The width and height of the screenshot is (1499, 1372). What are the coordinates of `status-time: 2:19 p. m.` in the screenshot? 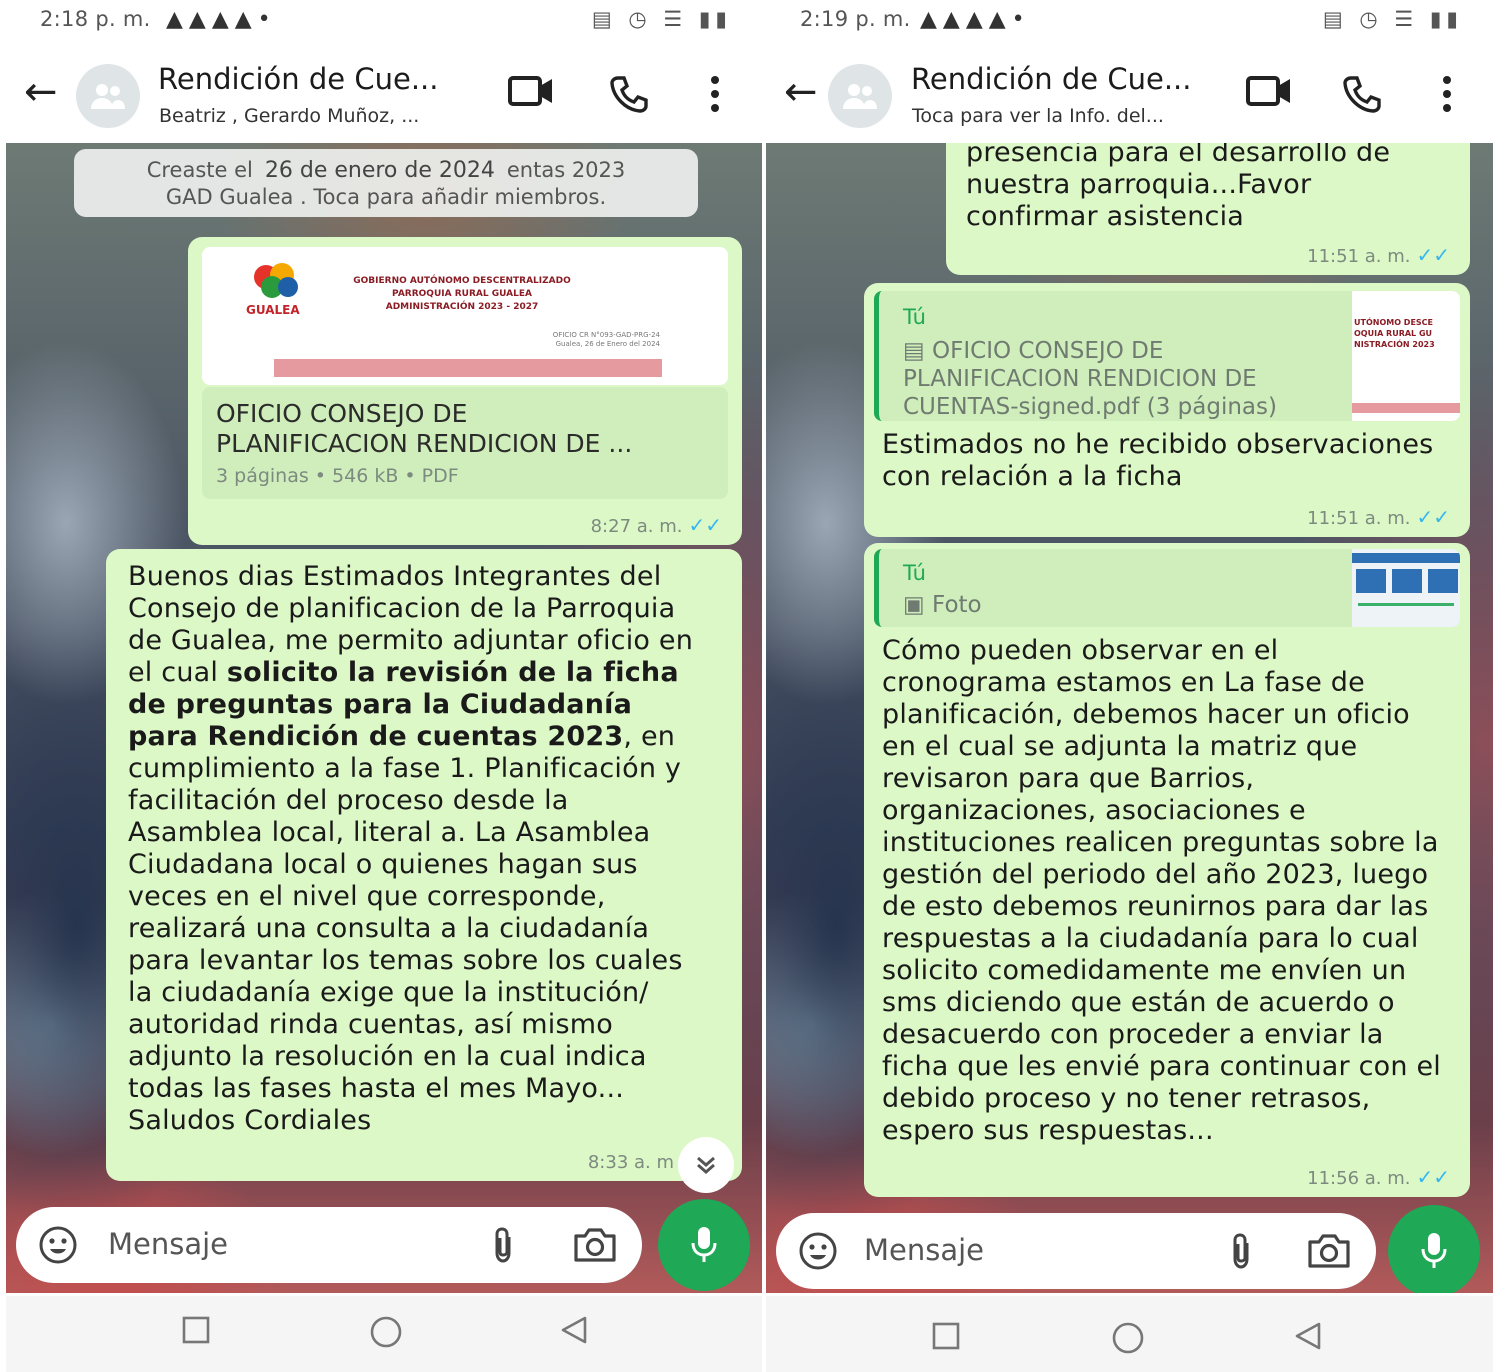 It's located at (855, 19).